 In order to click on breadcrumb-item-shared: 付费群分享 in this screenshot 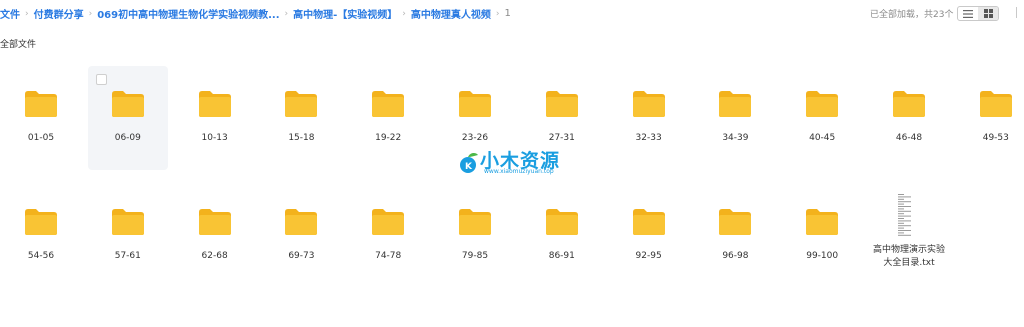, I will do `click(59, 13)`.